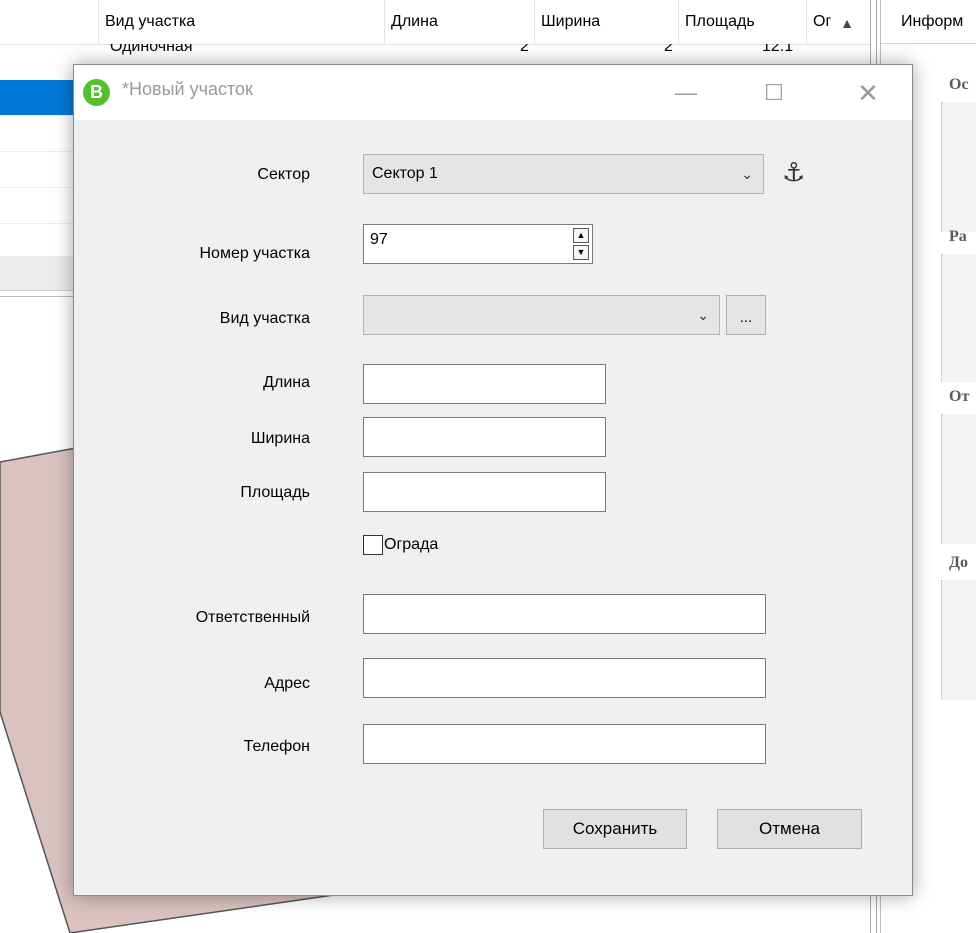 The height and width of the screenshot is (933, 976). I want to click on length-field, so click(484, 384).